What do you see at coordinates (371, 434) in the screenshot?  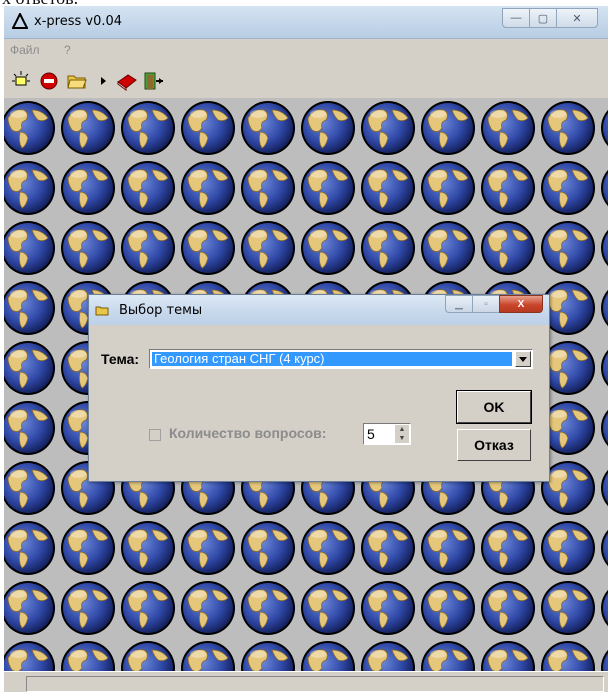 I see `question-count-value: 5` at bounding box center [371, 434].